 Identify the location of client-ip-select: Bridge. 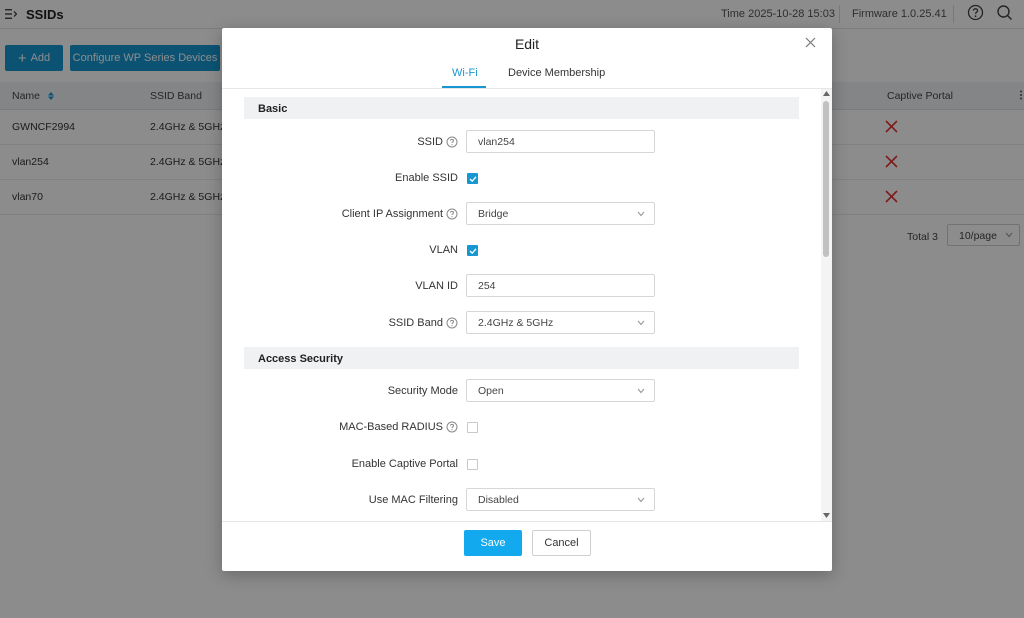
(560, 213).